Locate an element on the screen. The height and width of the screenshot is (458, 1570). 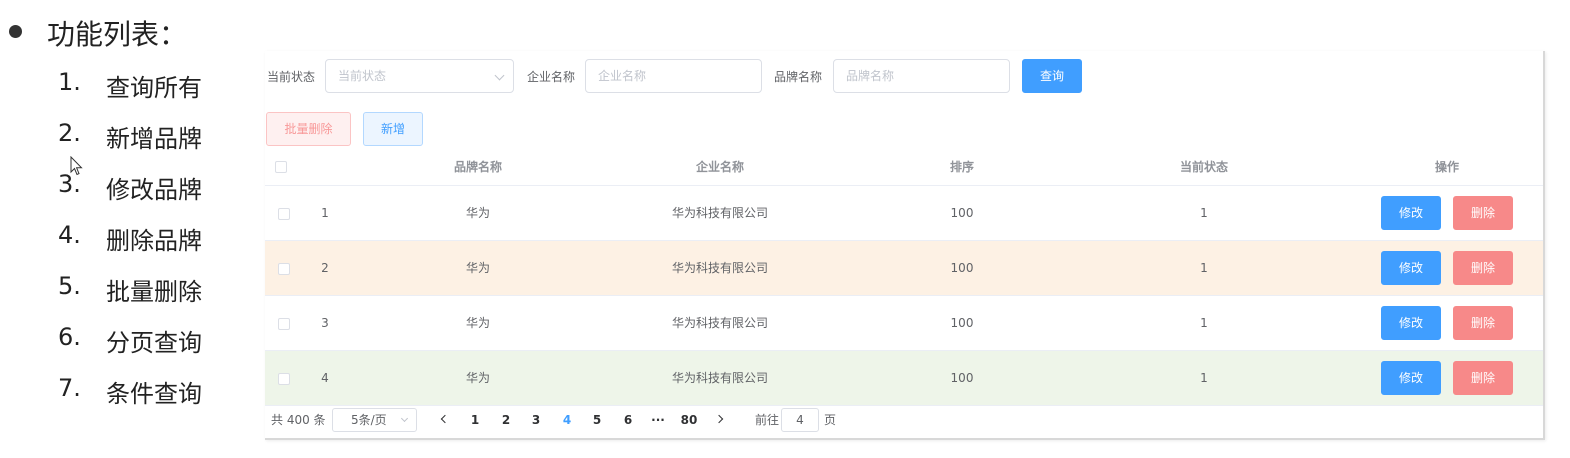
feature-item: 7. 条件查询 is located at coordinates (143, 391).